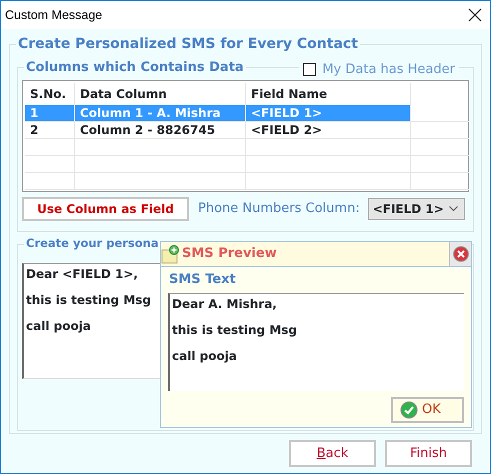 The width and height of the screenshot is (491, 474). I want to click on table-cell: 1, so click(50, 113).